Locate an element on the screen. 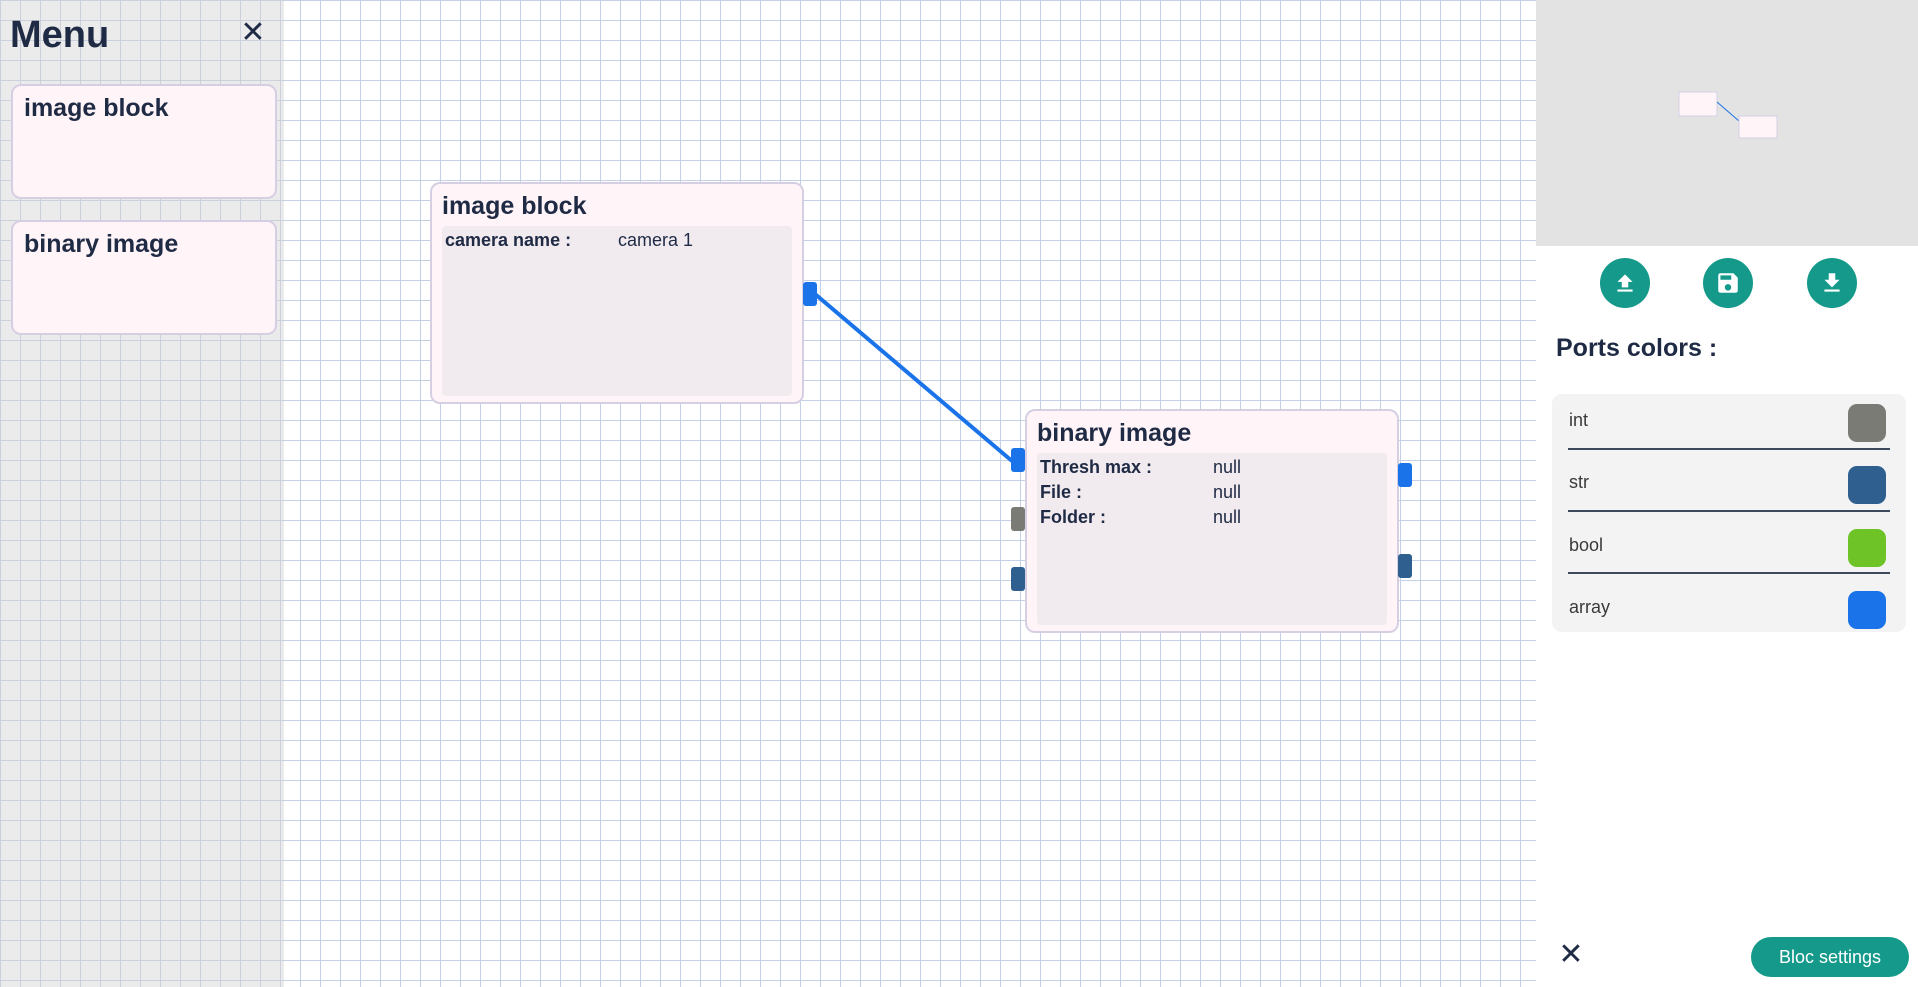 The width and height of the screenshot is (1918, 987). input-port-int is located at coordinates (1018, 519).